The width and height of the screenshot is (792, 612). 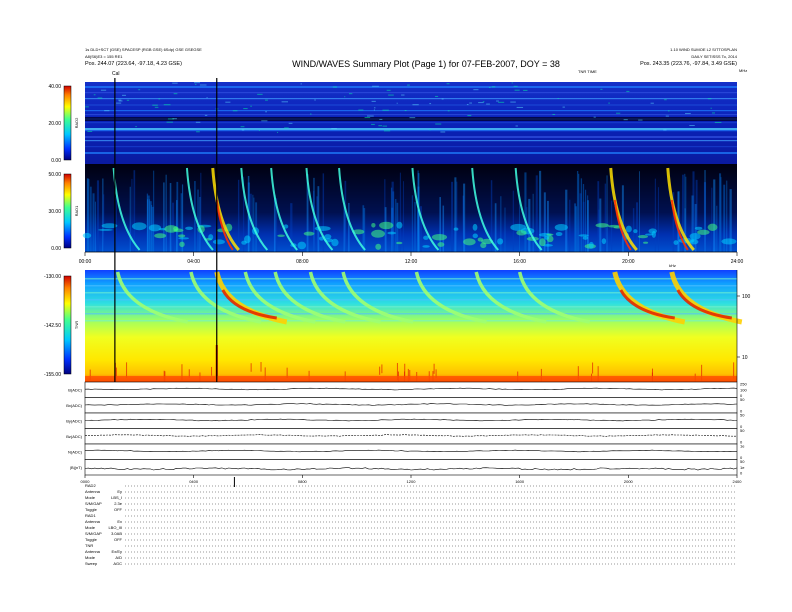 What do you see at coordinates (67, 211) in the screenshot?
I see `rad1-colorbar` at bounding box center [67, 211].